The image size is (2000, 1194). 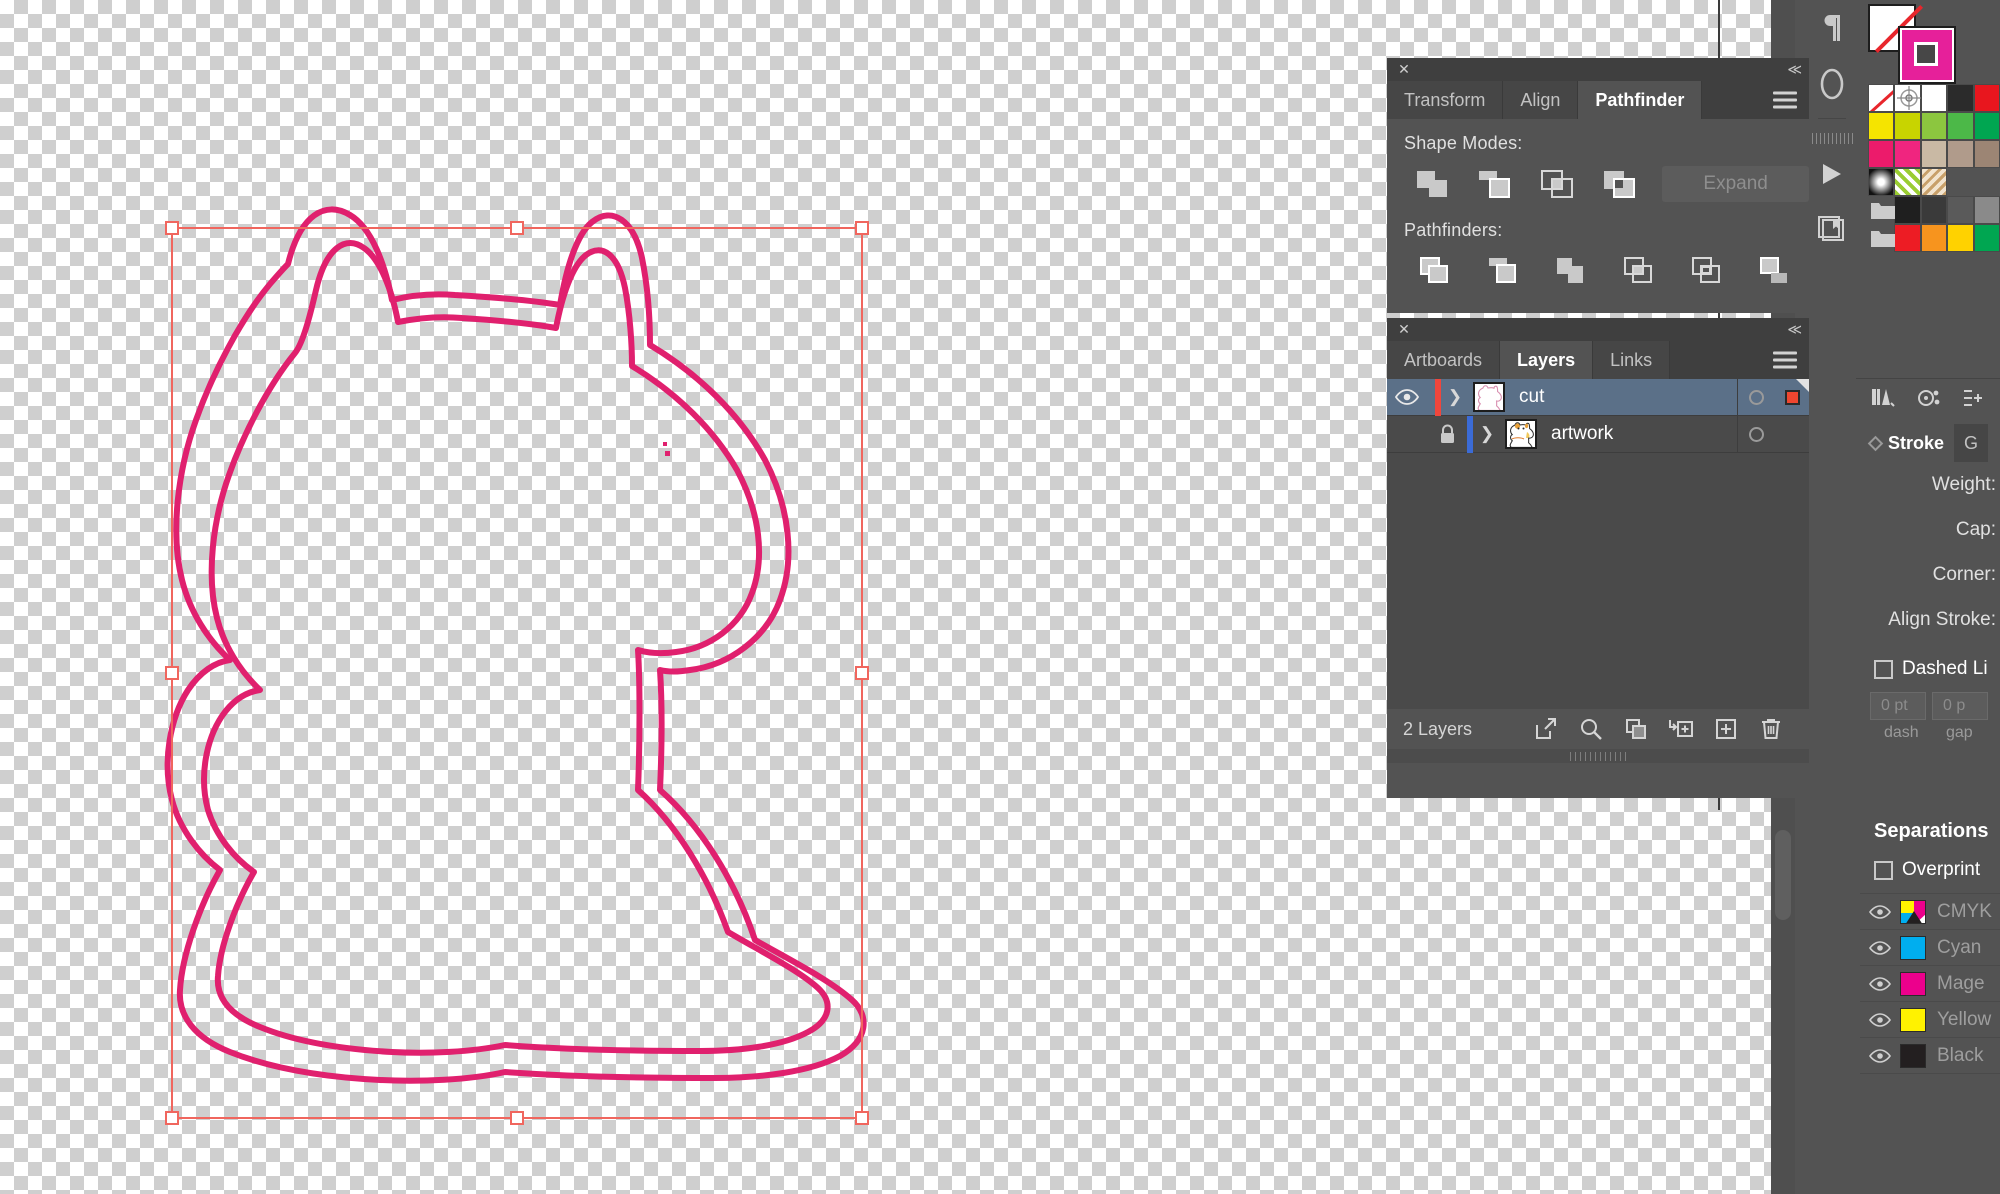 What do you see at coordinates (1783, 875) in the screenshot?
I see `canvas-scroll-thumb` at bounding box center [1783, 875].